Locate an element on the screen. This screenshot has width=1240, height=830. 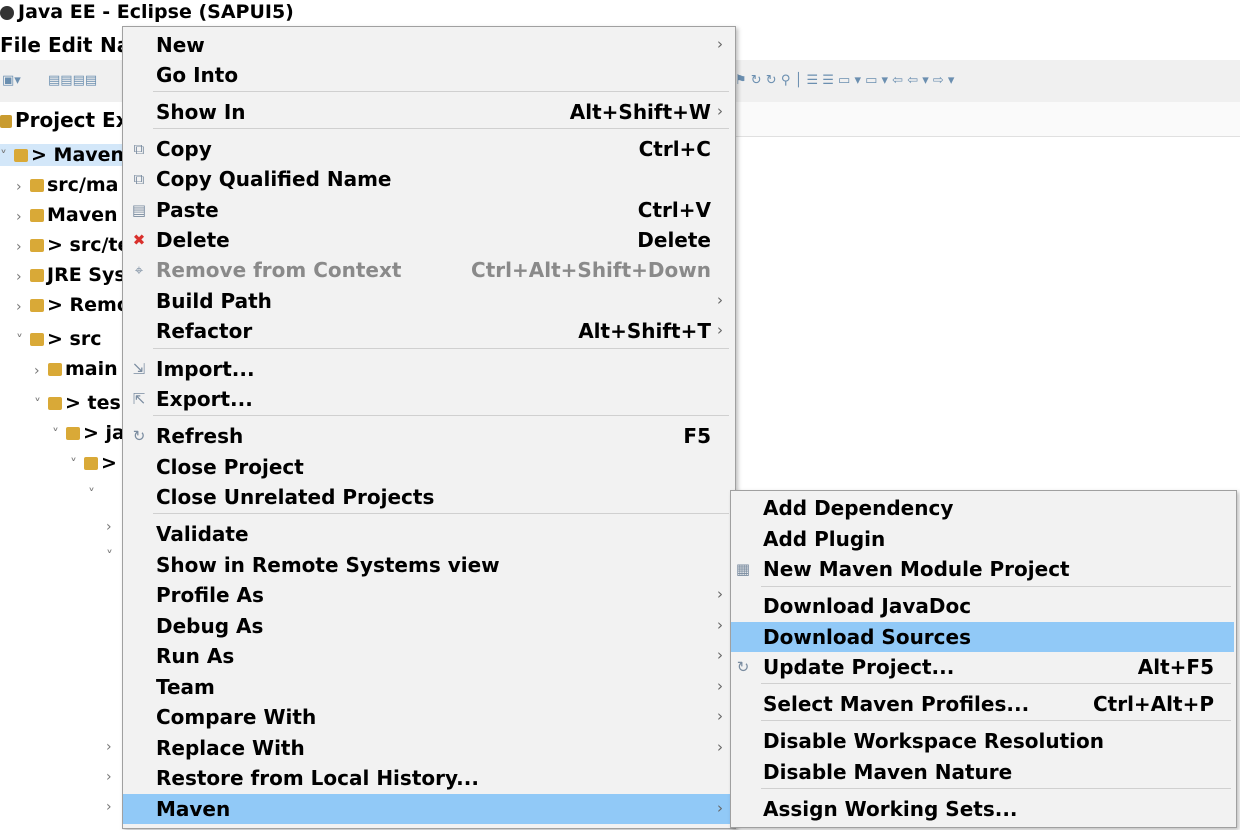
menu-item-show-in: Show In Alt+Shift+W › is located at coordinates (428, 112).